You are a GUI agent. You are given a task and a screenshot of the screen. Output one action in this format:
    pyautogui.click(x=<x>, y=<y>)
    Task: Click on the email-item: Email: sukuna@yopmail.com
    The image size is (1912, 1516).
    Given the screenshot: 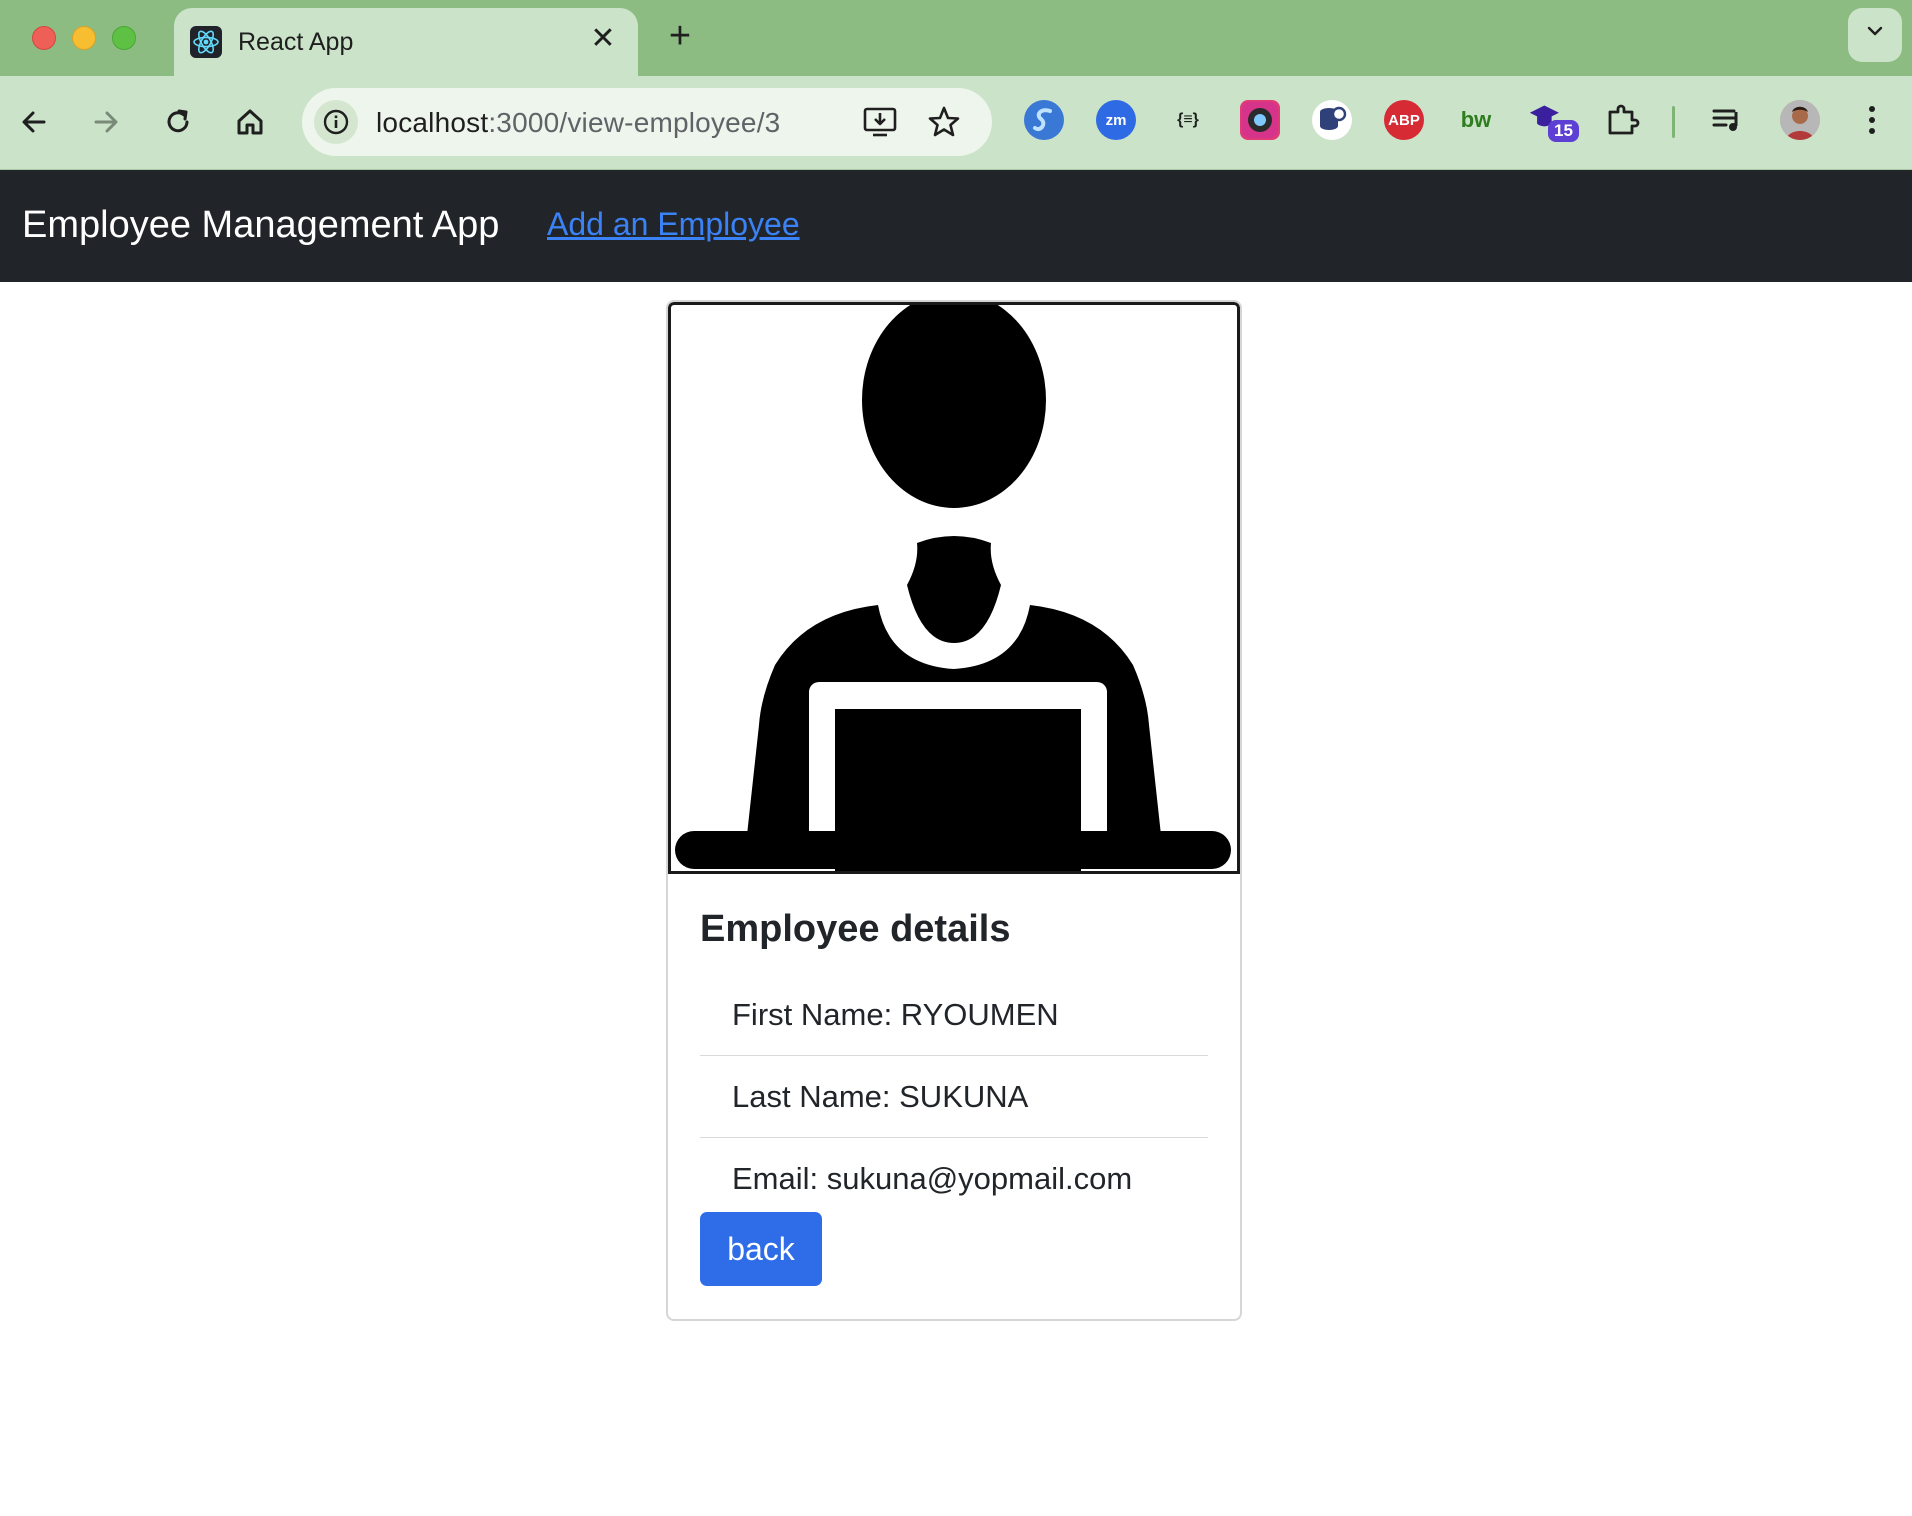 What is the action you would take?
    pyautogui.click(x=932, y=1178)
    